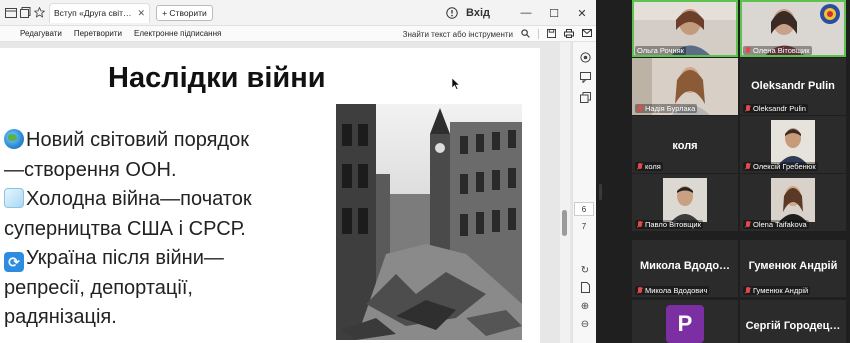 This screenshot has height=343, width=850. I want to click on pdf-toolbar-right: Знайти текст або інструменти, so click(497, 34).